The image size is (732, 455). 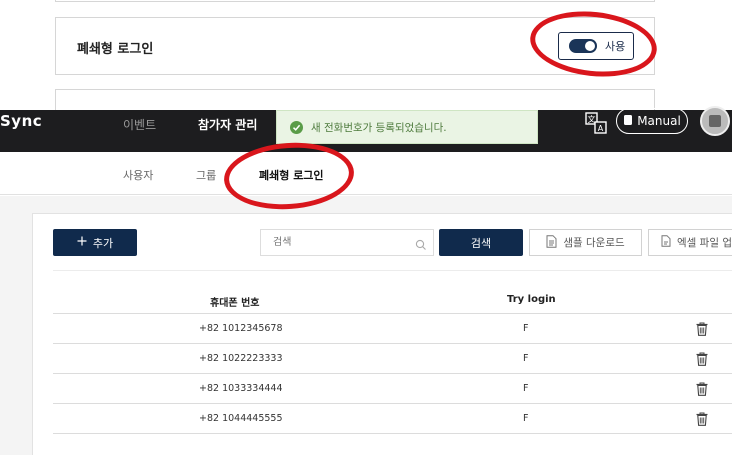 What do you see at coordinates (241, 418) in the screenshot?
I see `phone-cell: +82 1044445555` at bounding box center [241, 418].